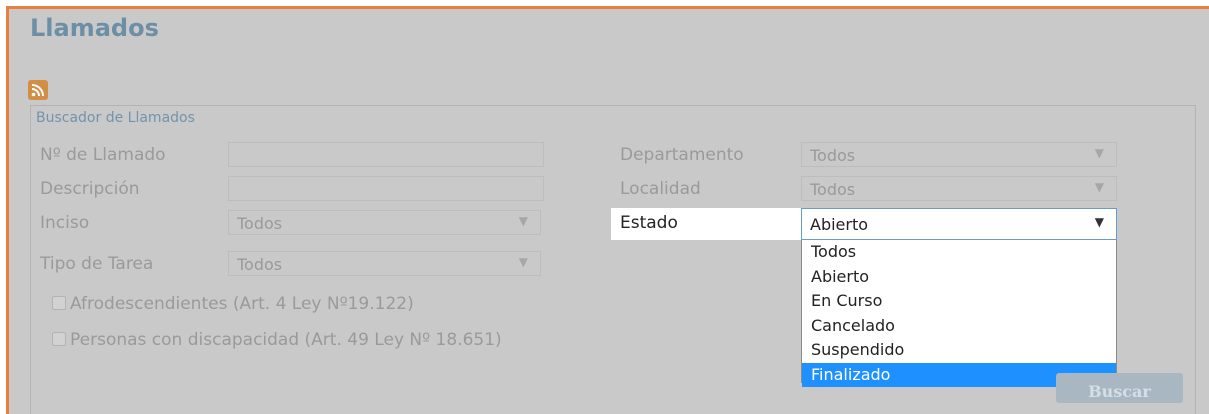 The width and height of the screenshot is (1209, 414). What do you see at coordinates (103, 155) in the screenshot?
I see `numero-label: Nº de Llamado` at bounding box center [103, 155].